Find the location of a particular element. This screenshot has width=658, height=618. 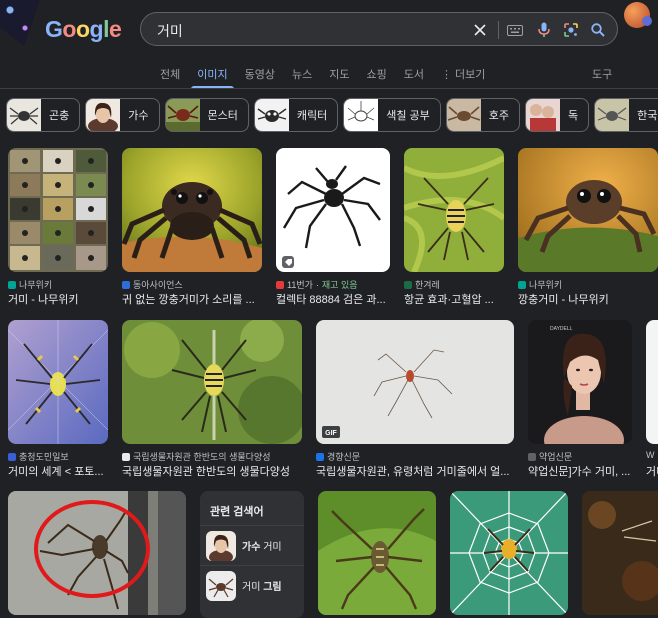

tab-more: ⋮ 더보기 is located at coordinates (463, 74).